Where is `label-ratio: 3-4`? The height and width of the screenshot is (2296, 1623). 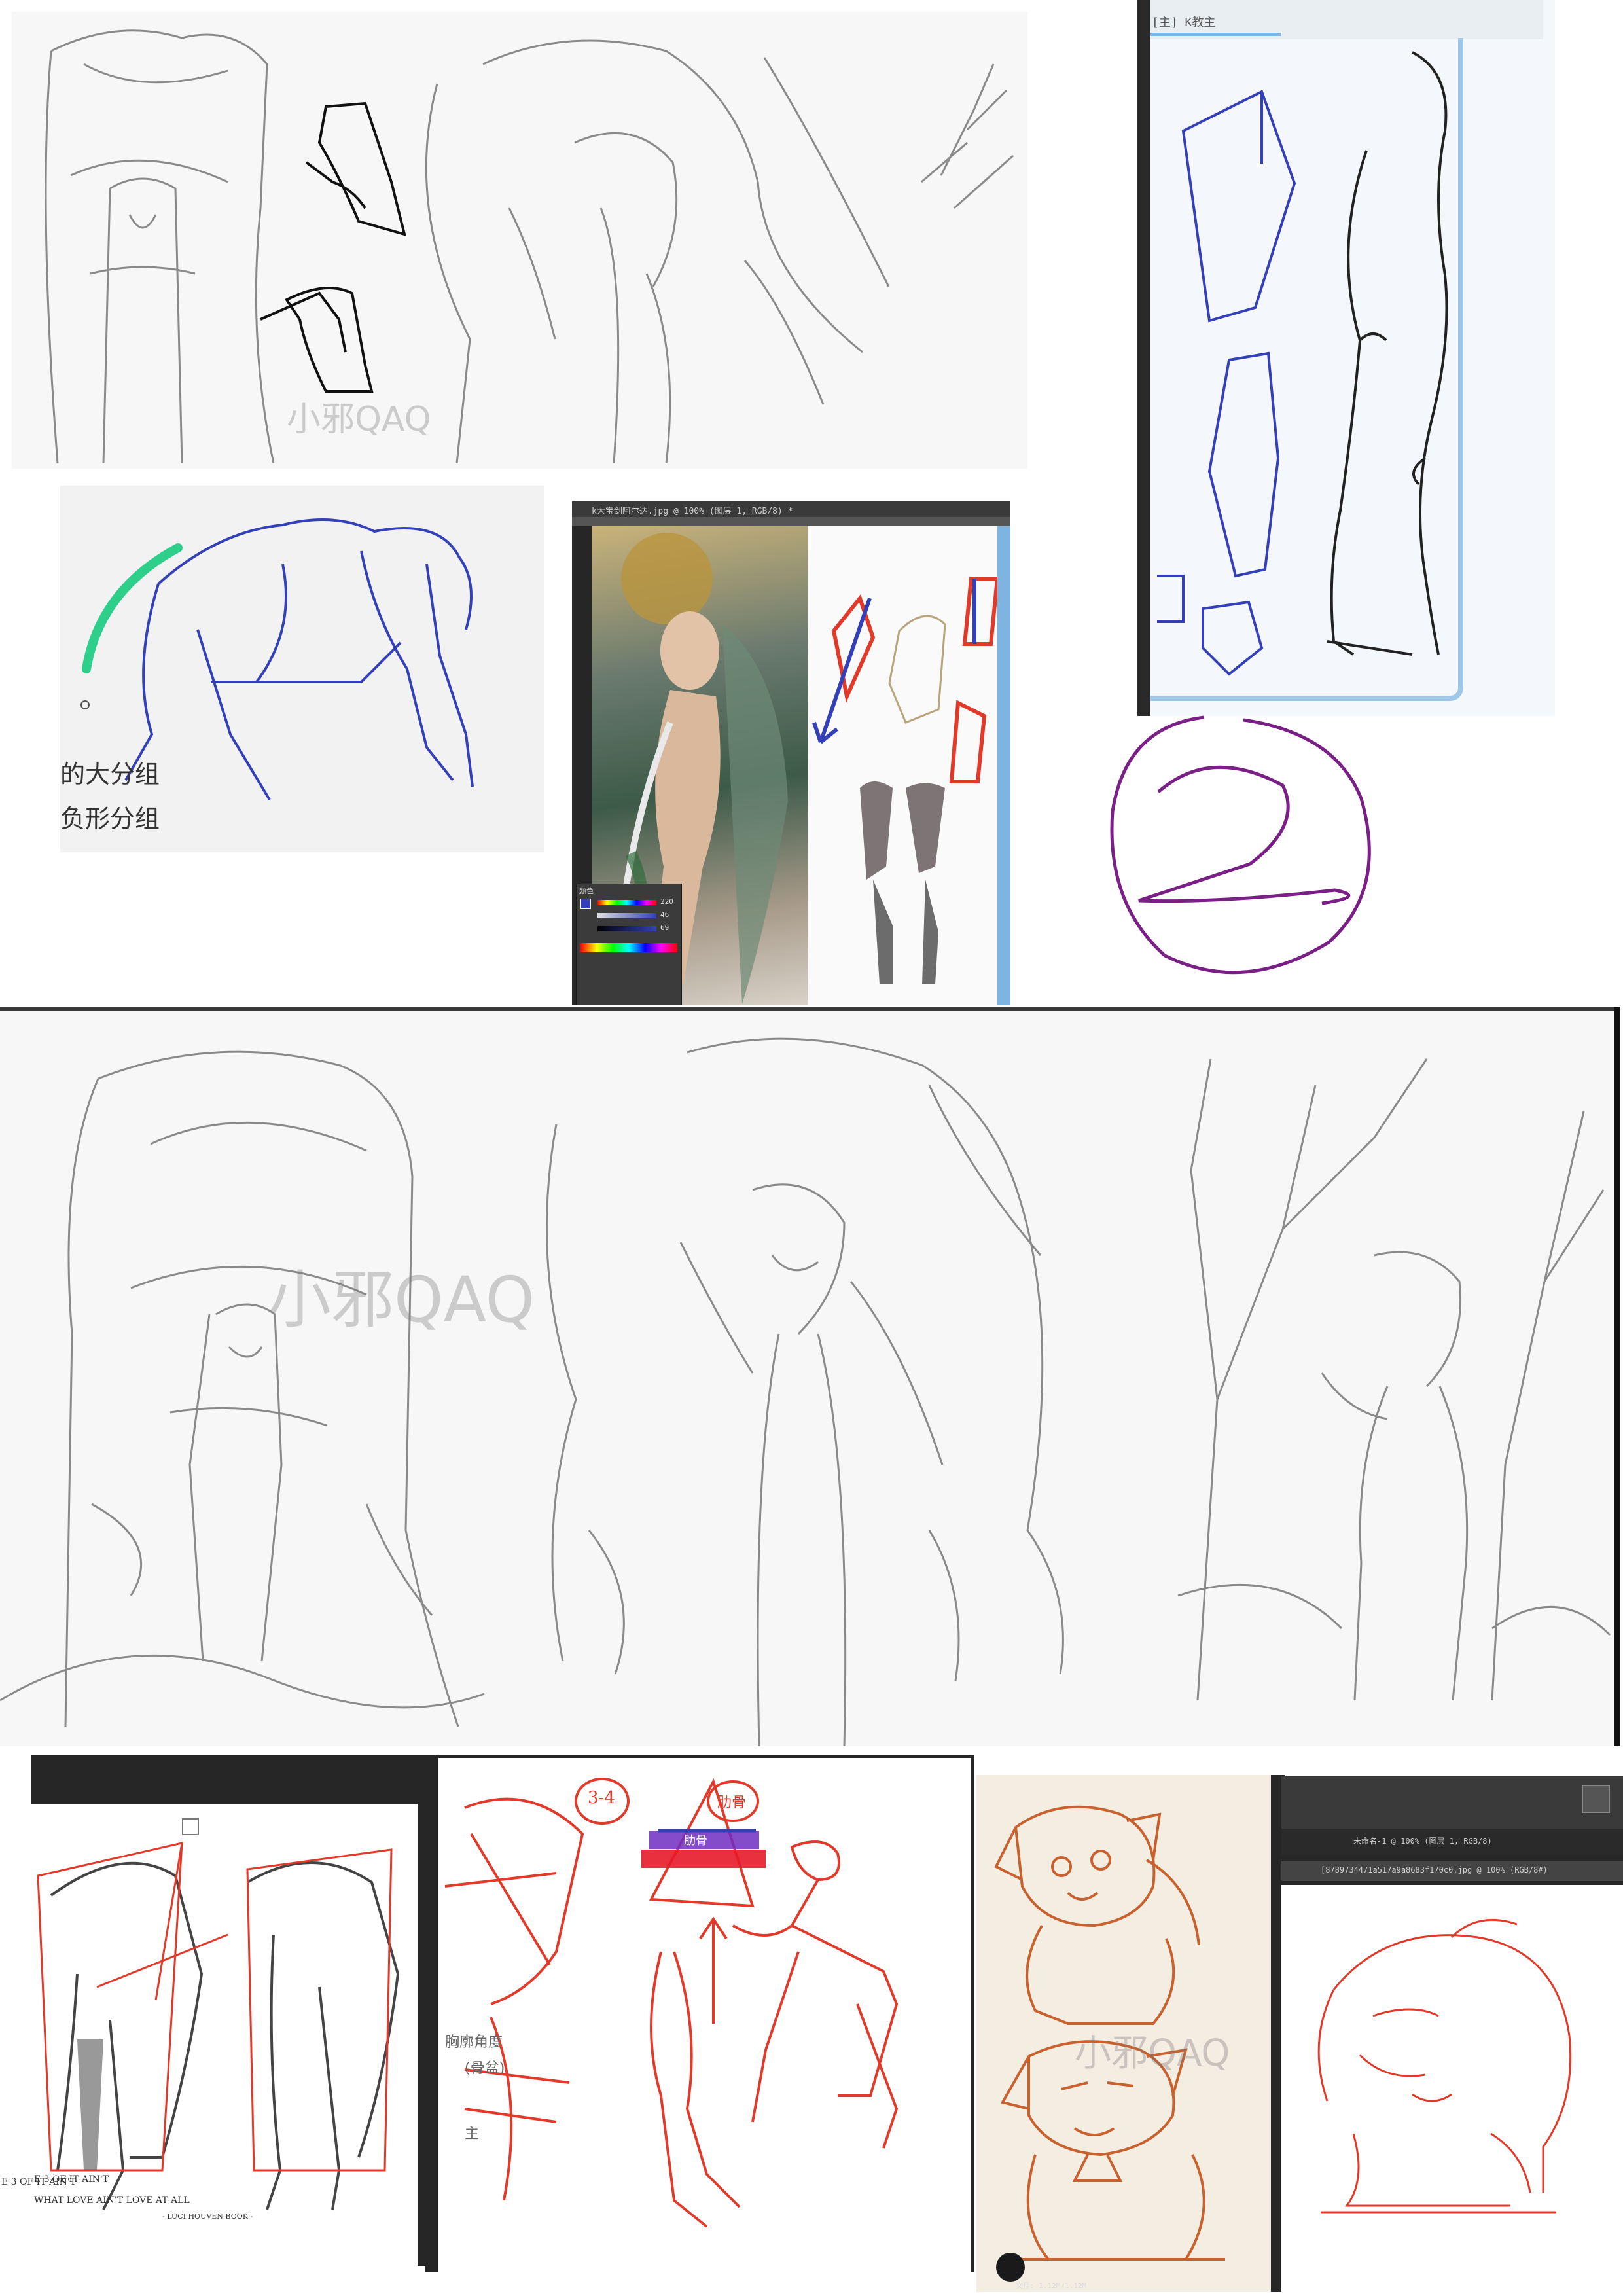
label-ratio: 3-4 is located at coordinates (601, 1798).